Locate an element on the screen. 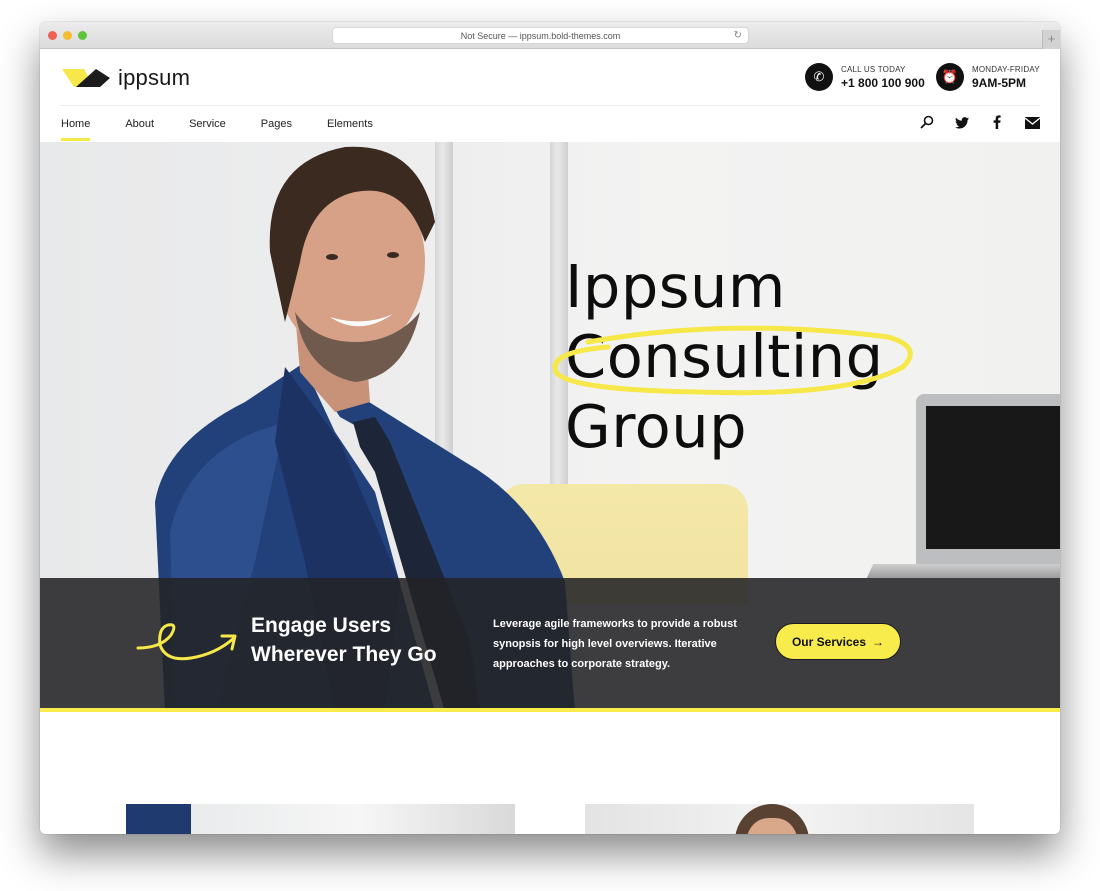 This screenshot has height=891, width=1100. nav-item-about: About is located at coordinates (139, 130).